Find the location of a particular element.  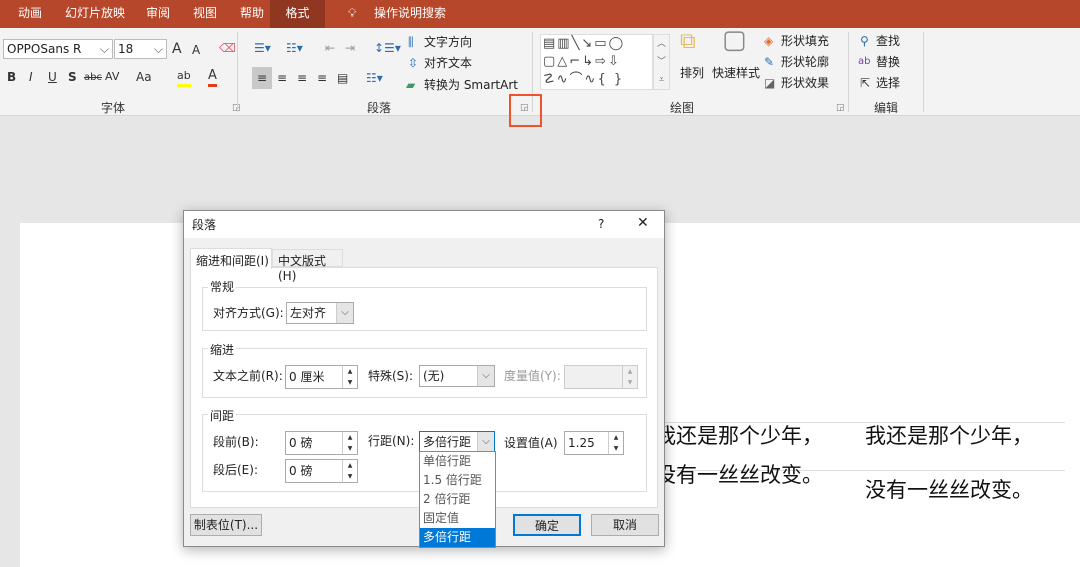

arrange-icon: ⧉ is located at coordinates (688, 41).